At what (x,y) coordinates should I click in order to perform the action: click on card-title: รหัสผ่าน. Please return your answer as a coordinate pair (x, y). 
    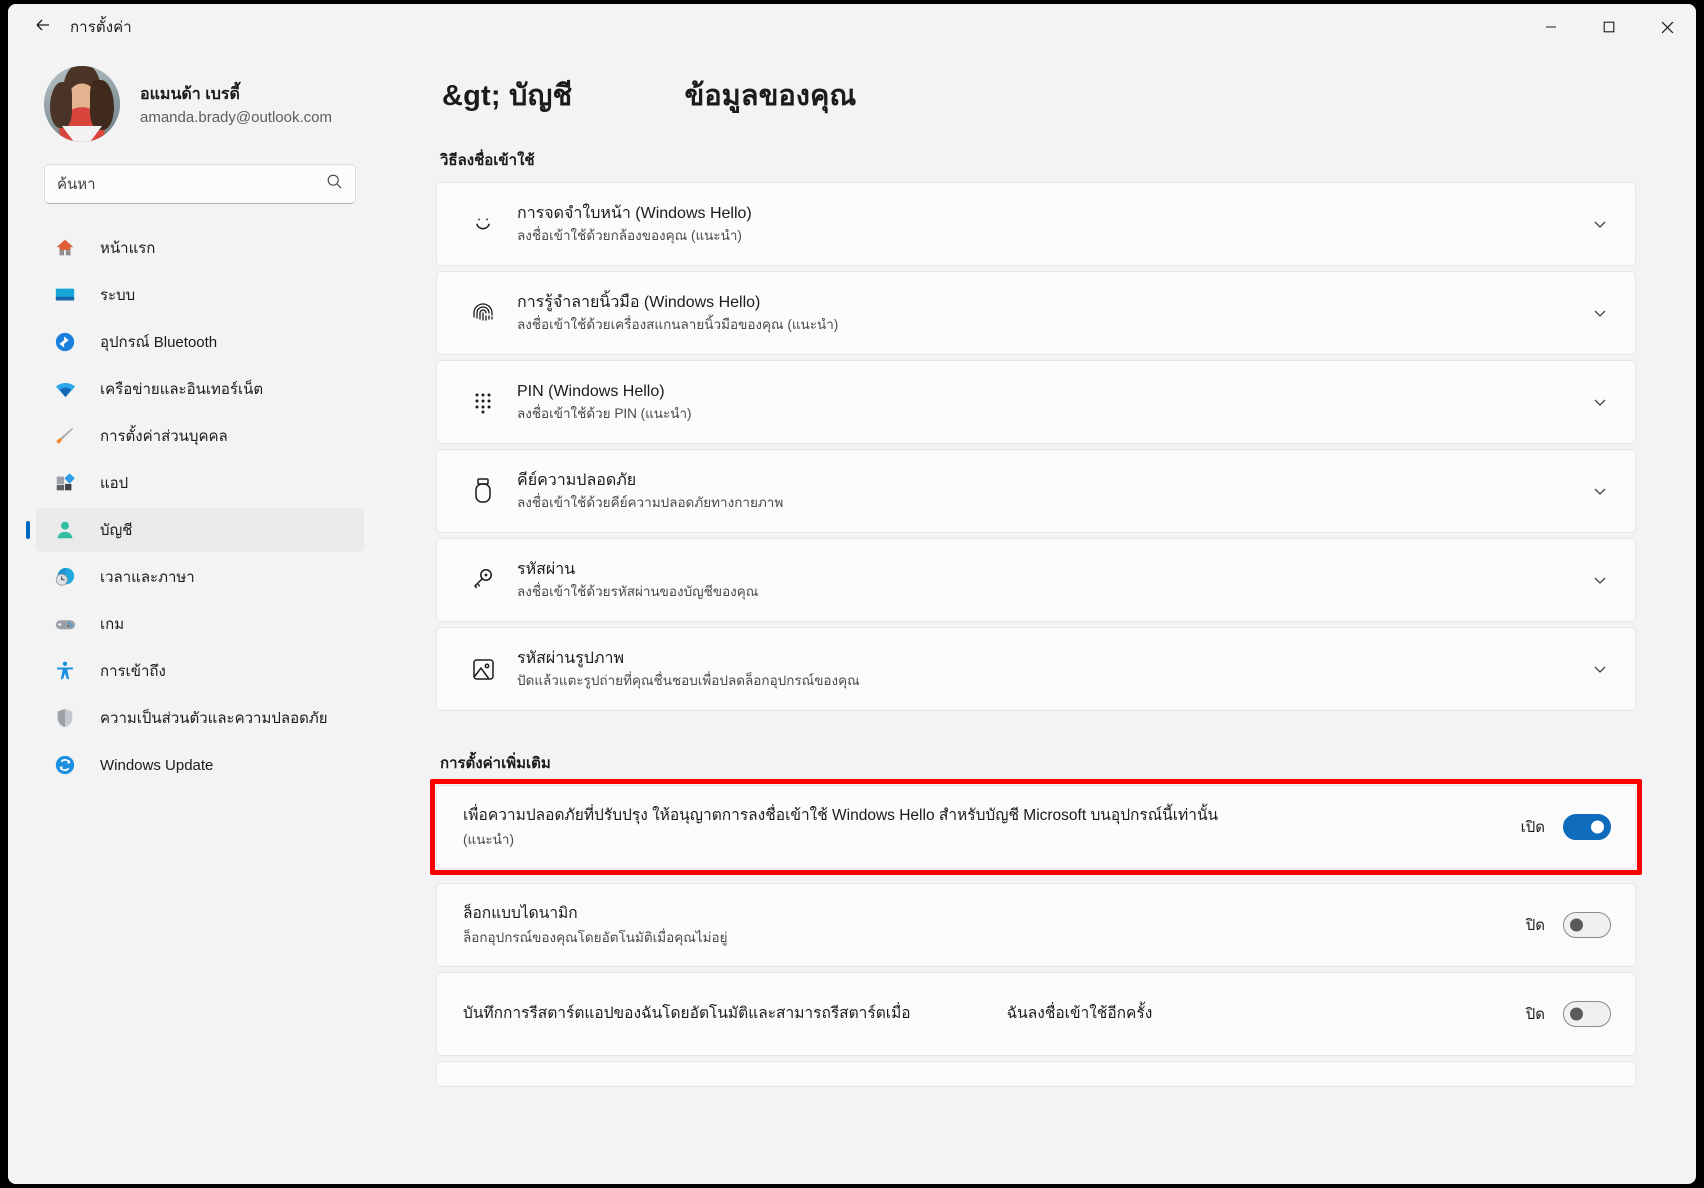
    Looking at the image, I should click on (546, 570).